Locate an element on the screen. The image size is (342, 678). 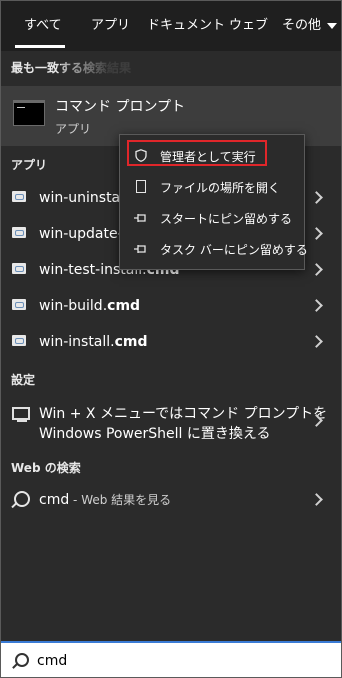
list-item-label: win-update- is located at coordinates (81, 234).